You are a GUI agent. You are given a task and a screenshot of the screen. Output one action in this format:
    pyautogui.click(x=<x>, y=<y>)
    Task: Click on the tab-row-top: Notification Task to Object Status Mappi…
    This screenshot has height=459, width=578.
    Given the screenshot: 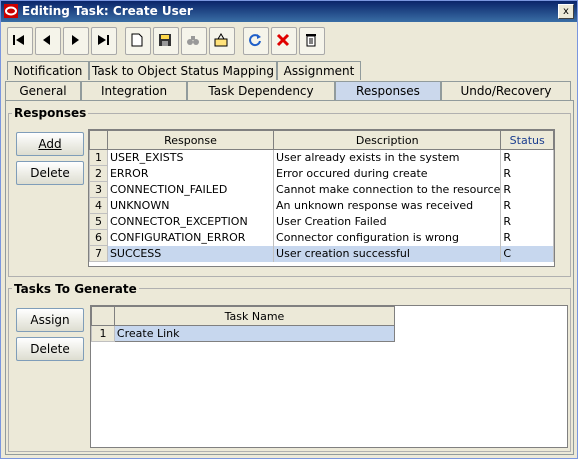 What is the action you would take?
    pyautogui.click(x=187, y=70)
    